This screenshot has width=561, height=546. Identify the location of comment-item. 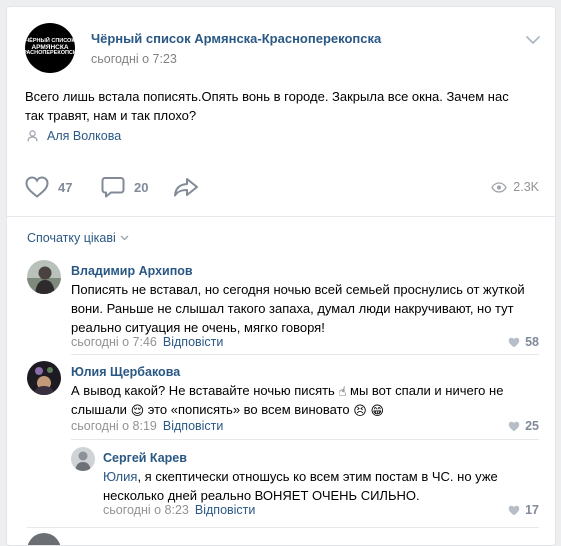
(281, 537).